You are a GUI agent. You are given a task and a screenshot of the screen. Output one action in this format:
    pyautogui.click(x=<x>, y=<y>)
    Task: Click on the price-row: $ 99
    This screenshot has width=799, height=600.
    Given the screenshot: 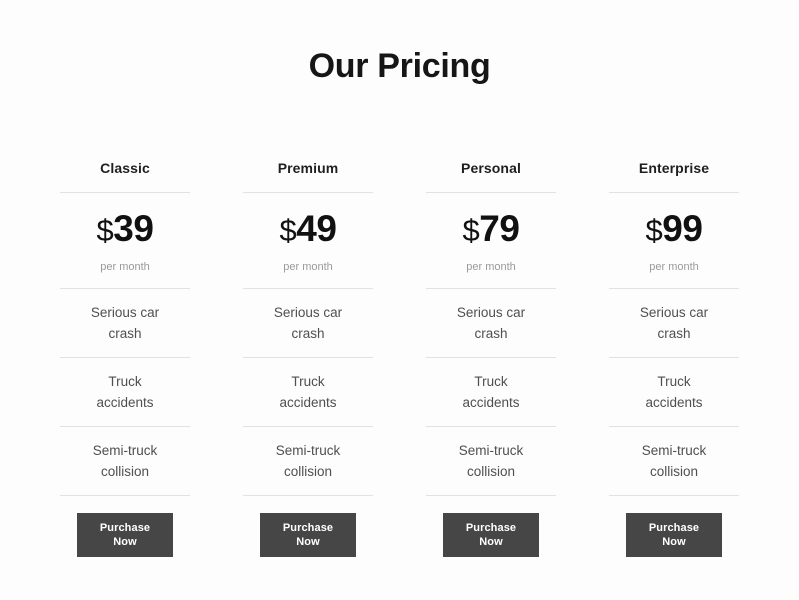 What is the action you would take?
    pyautogui.click(x=674, y=230)
    